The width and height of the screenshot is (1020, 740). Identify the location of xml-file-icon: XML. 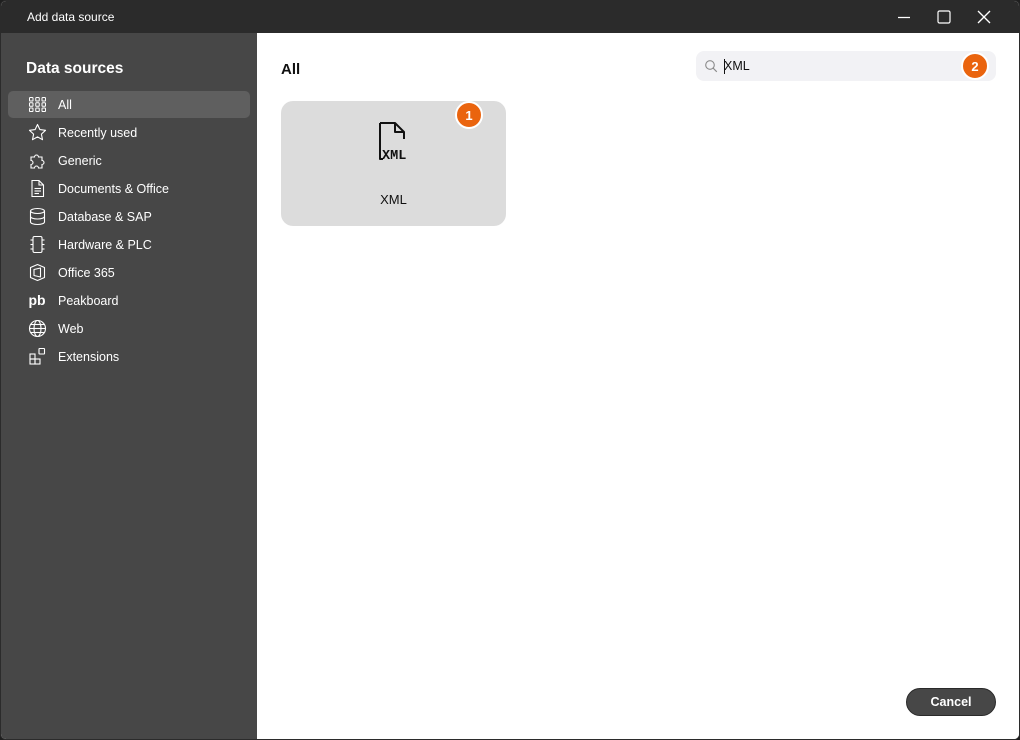
(392, 142).